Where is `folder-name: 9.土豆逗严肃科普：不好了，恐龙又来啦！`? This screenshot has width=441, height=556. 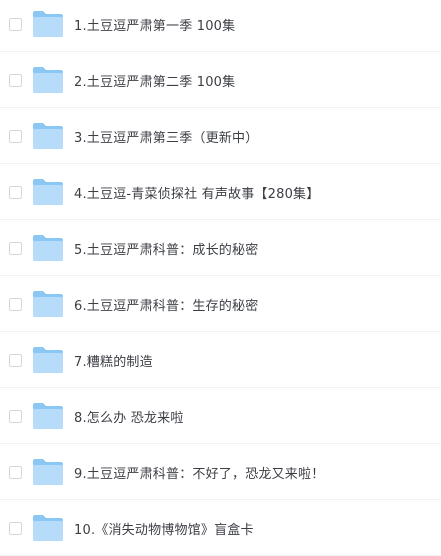 folder-name: 9.土豆逗严肃科普：不好了，恐龙又来啦！ is located at coordinates (199, 472).